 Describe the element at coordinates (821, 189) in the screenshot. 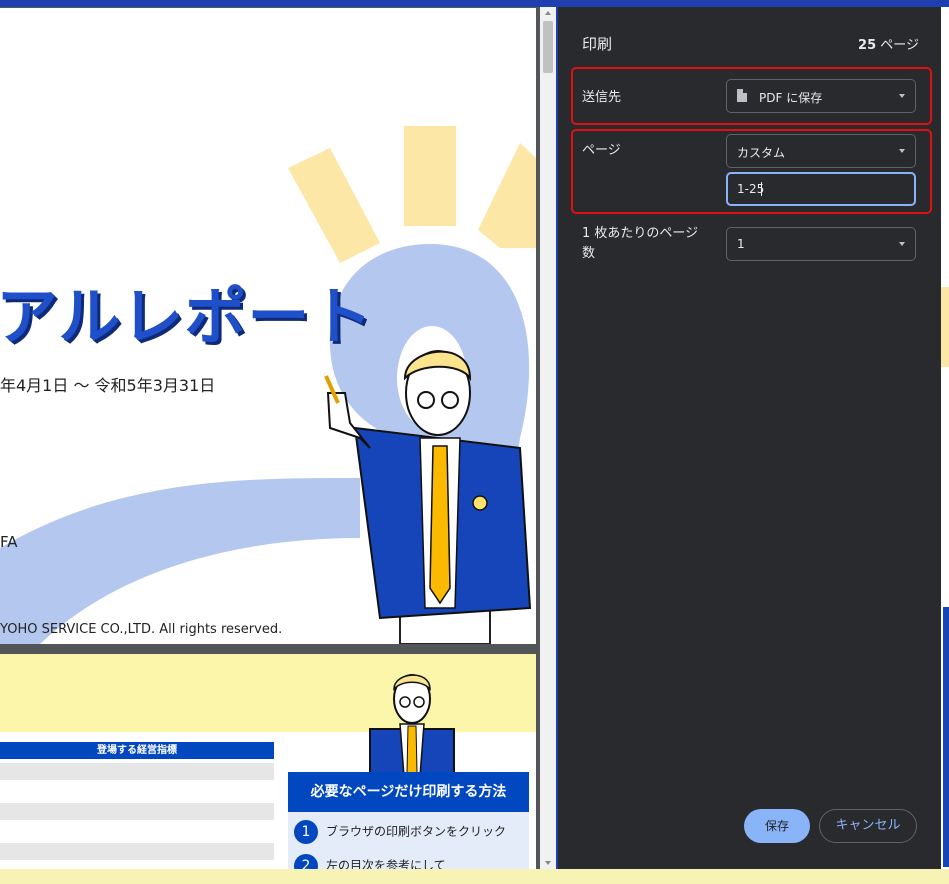

I see `page-range-input: 1-25` at that location.